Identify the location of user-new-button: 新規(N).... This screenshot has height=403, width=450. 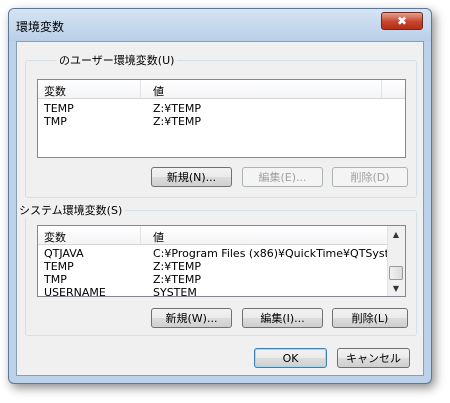
(191, 177).